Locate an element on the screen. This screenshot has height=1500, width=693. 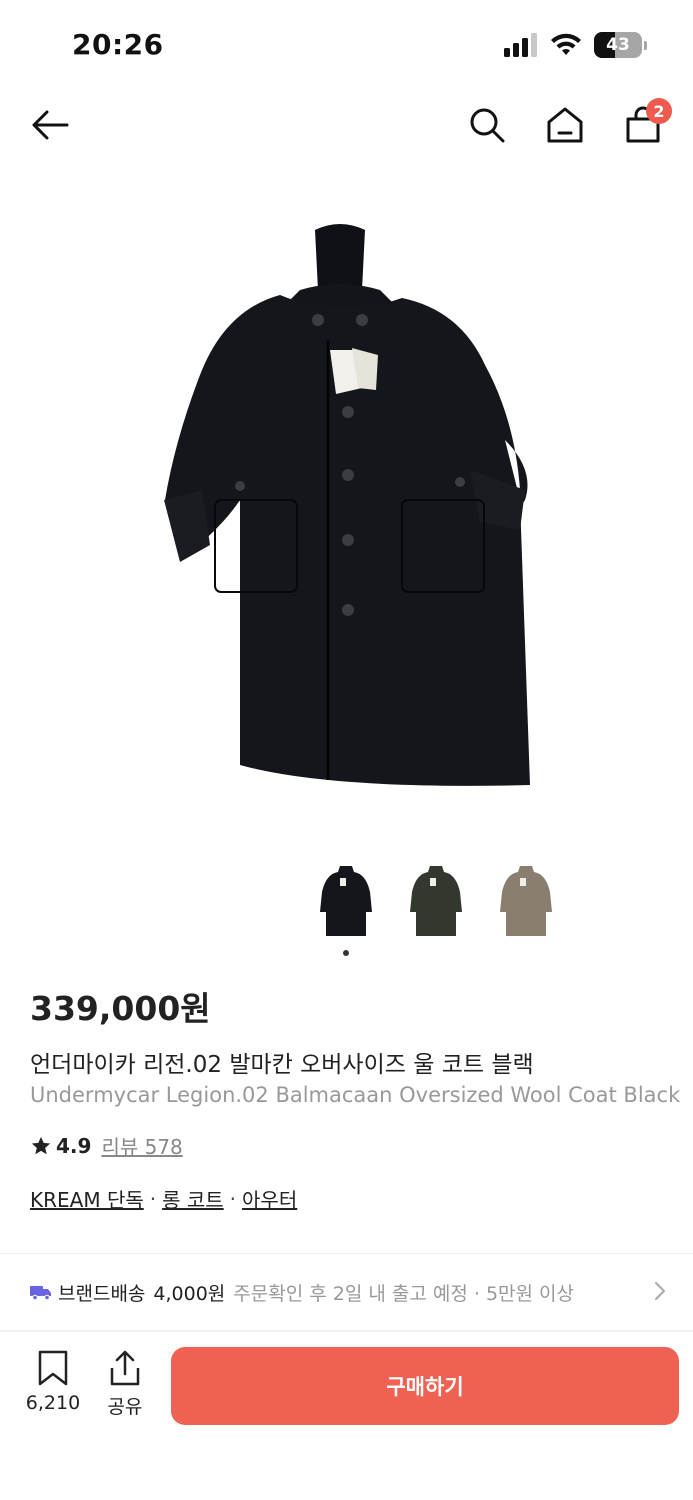
battery-level: 43 is located at coordinates (618, 45).